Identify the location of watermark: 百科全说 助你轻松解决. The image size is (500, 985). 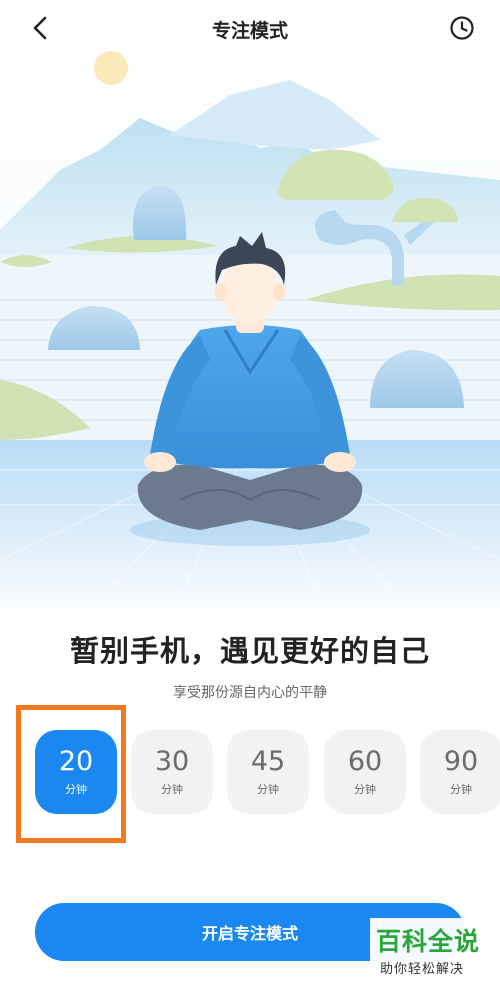
(431, 950).